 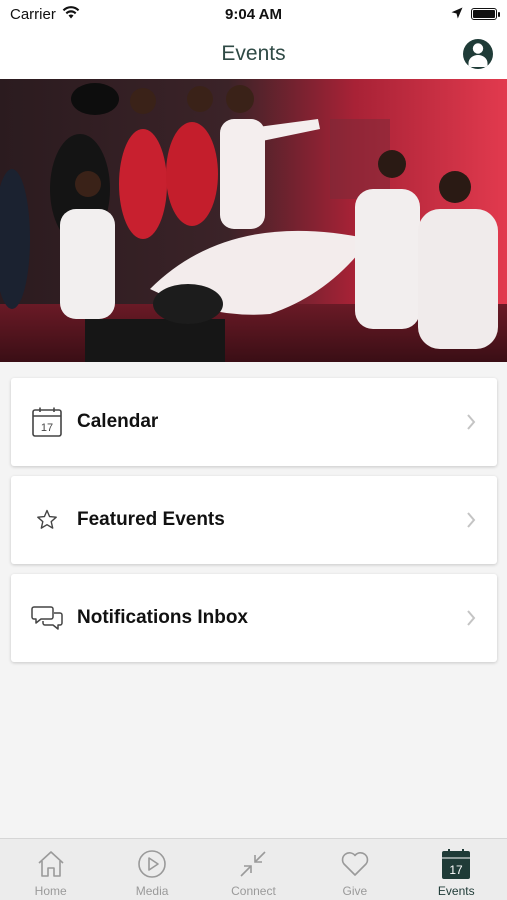 What do you see at coordinates (253, 14) in the screenshot?
I see `status-bar: Carrier 9:04 AM` at bounding box center [253, 14].